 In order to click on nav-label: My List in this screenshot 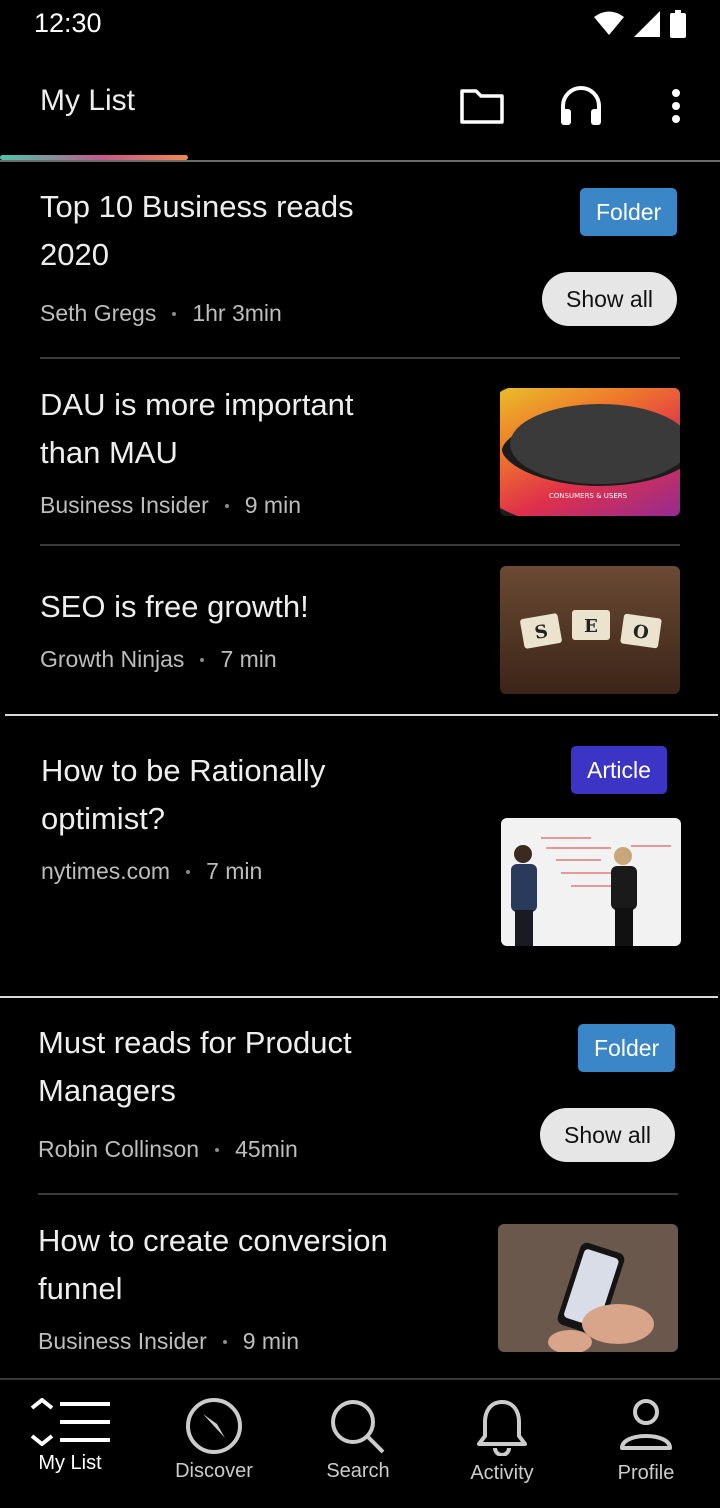, I will do `click(70, 1463)`.